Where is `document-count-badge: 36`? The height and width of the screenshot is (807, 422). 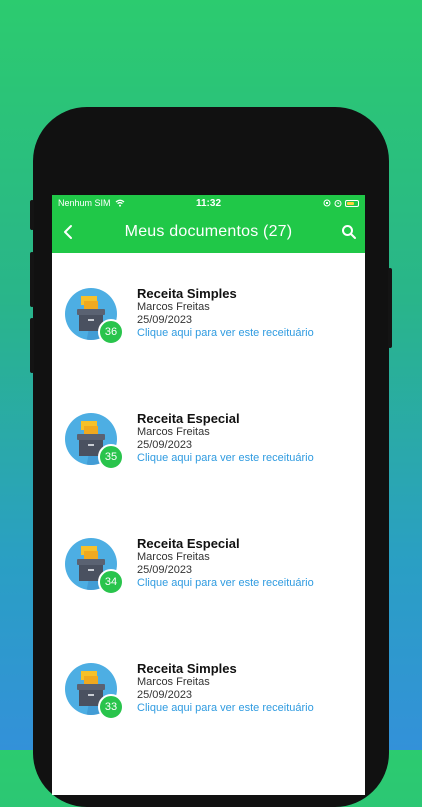
document-count-badge: 36 is located at coordinates (111, 332).